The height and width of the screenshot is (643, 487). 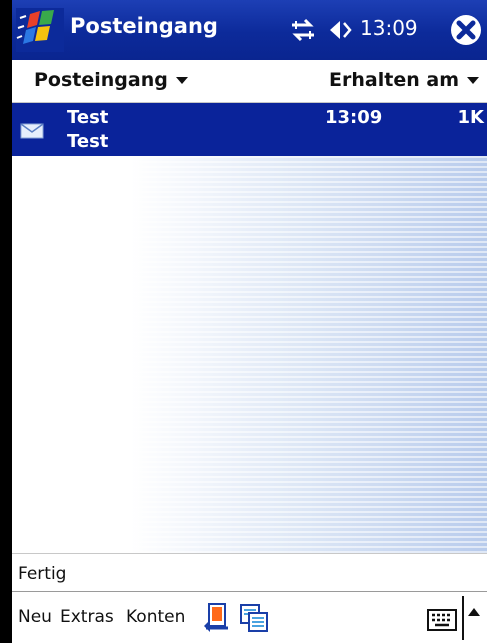 What do you see at coordinates (88, 141) in the screenshot?
I see `message-subject: Test` at bounding box center [88, 141].